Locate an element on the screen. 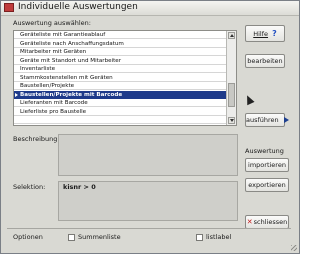 The height and width of the screenshot is (254, 320). description-field is located at coordinates (148, 155).